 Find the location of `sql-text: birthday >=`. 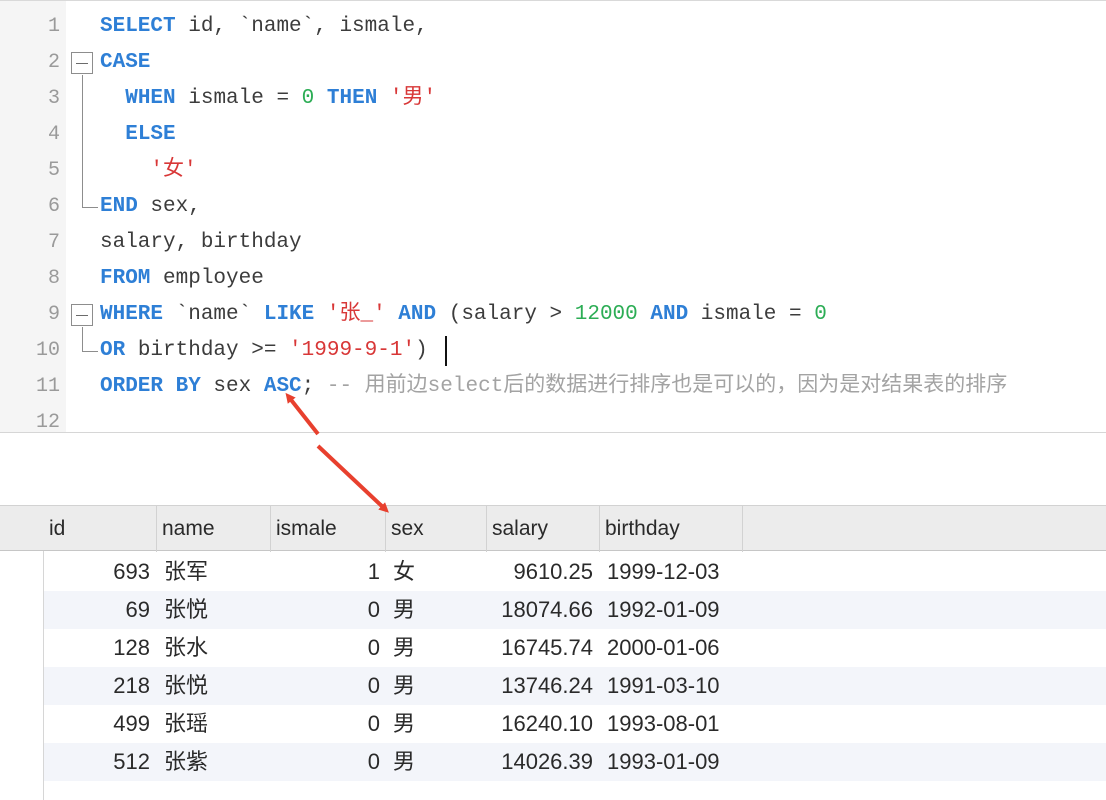

sql-text: birthday >= is located at coordinates (207, 350).